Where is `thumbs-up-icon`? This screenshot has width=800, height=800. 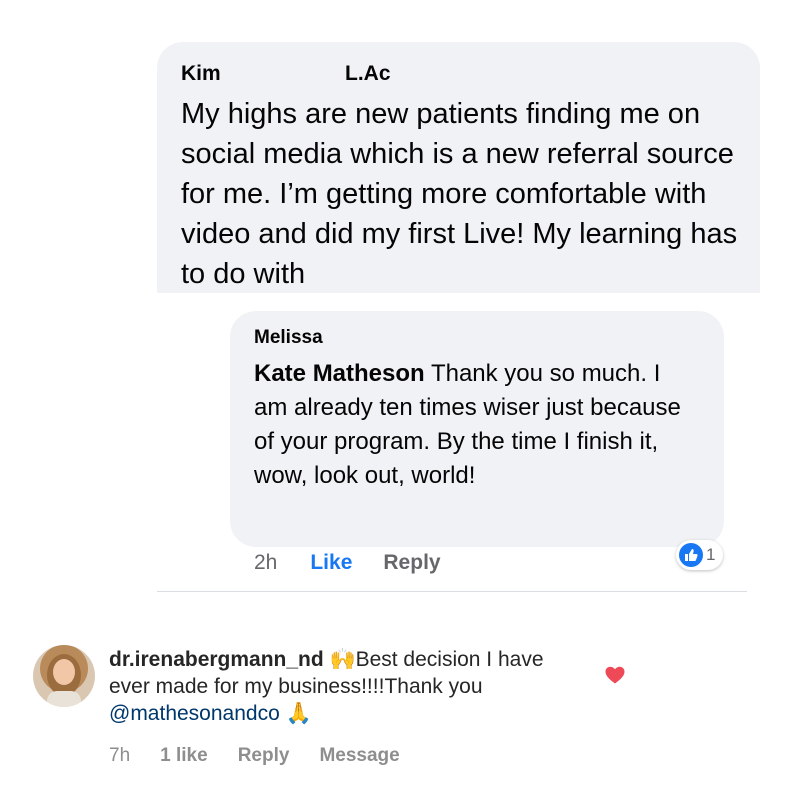 thumbs-up-icon is located at coordinates (691, 555).